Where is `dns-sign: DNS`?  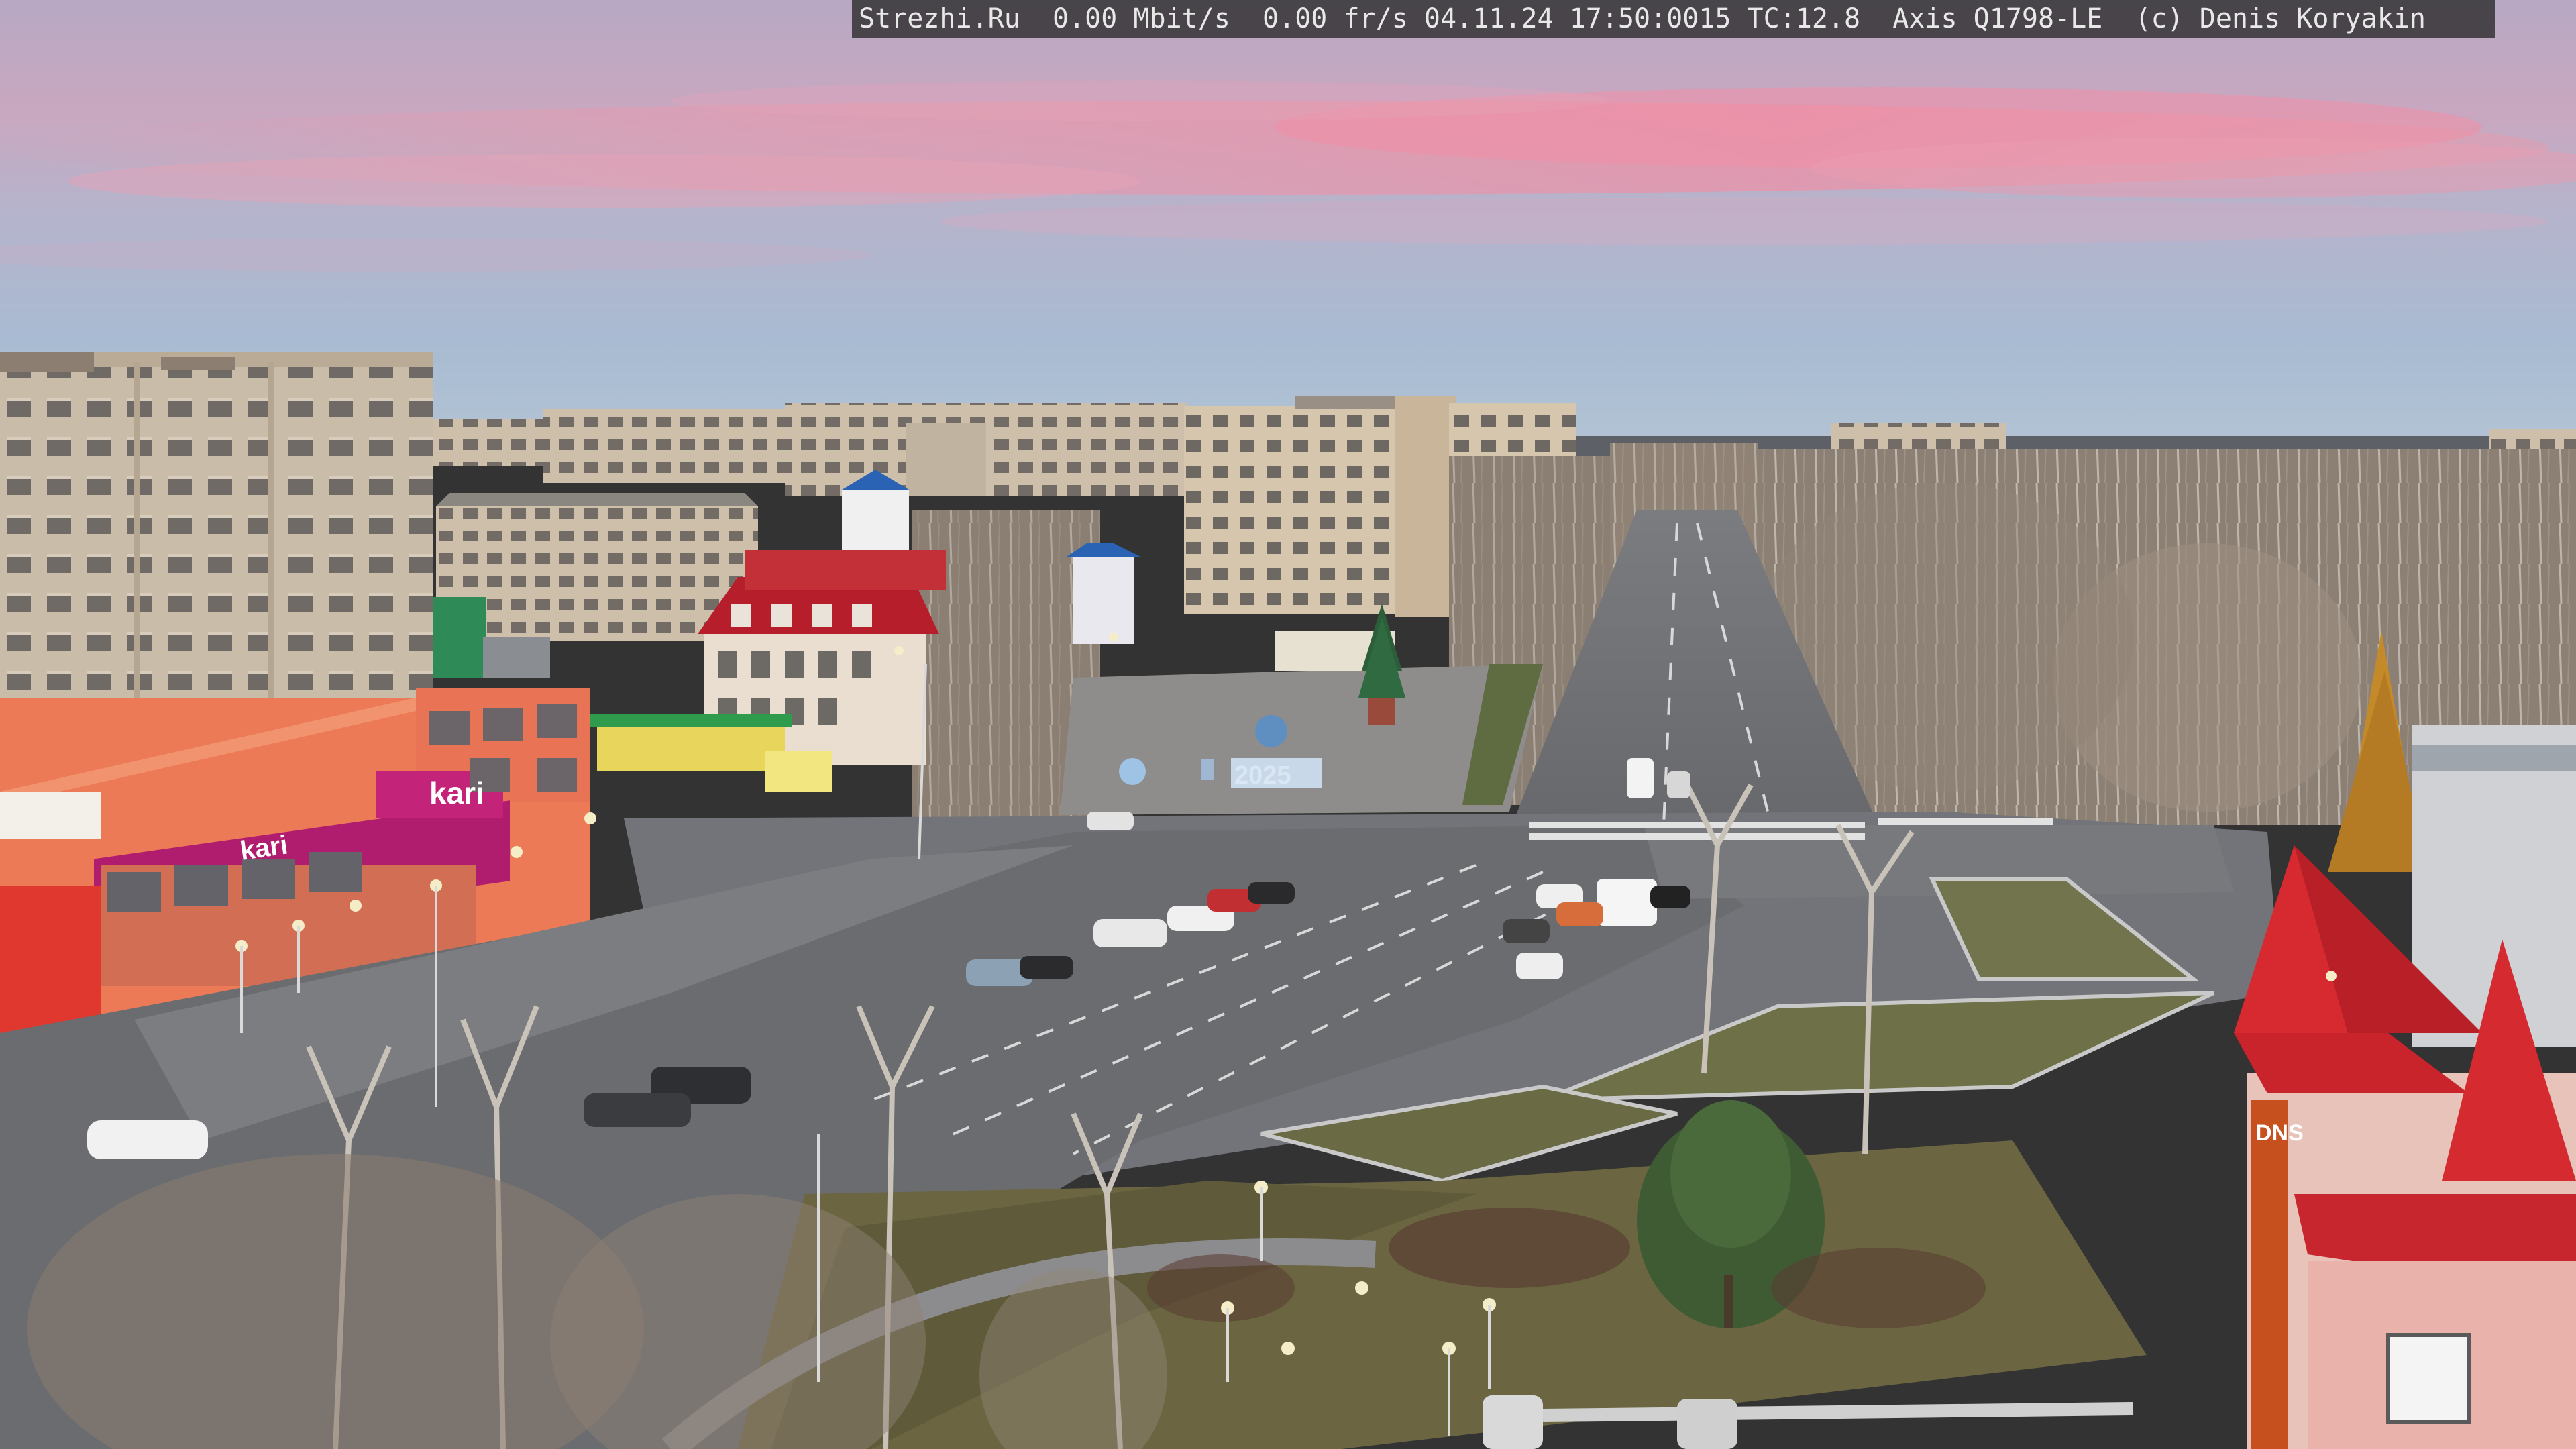 dns-sign: DNS is located at coordinates (2279, 1133).